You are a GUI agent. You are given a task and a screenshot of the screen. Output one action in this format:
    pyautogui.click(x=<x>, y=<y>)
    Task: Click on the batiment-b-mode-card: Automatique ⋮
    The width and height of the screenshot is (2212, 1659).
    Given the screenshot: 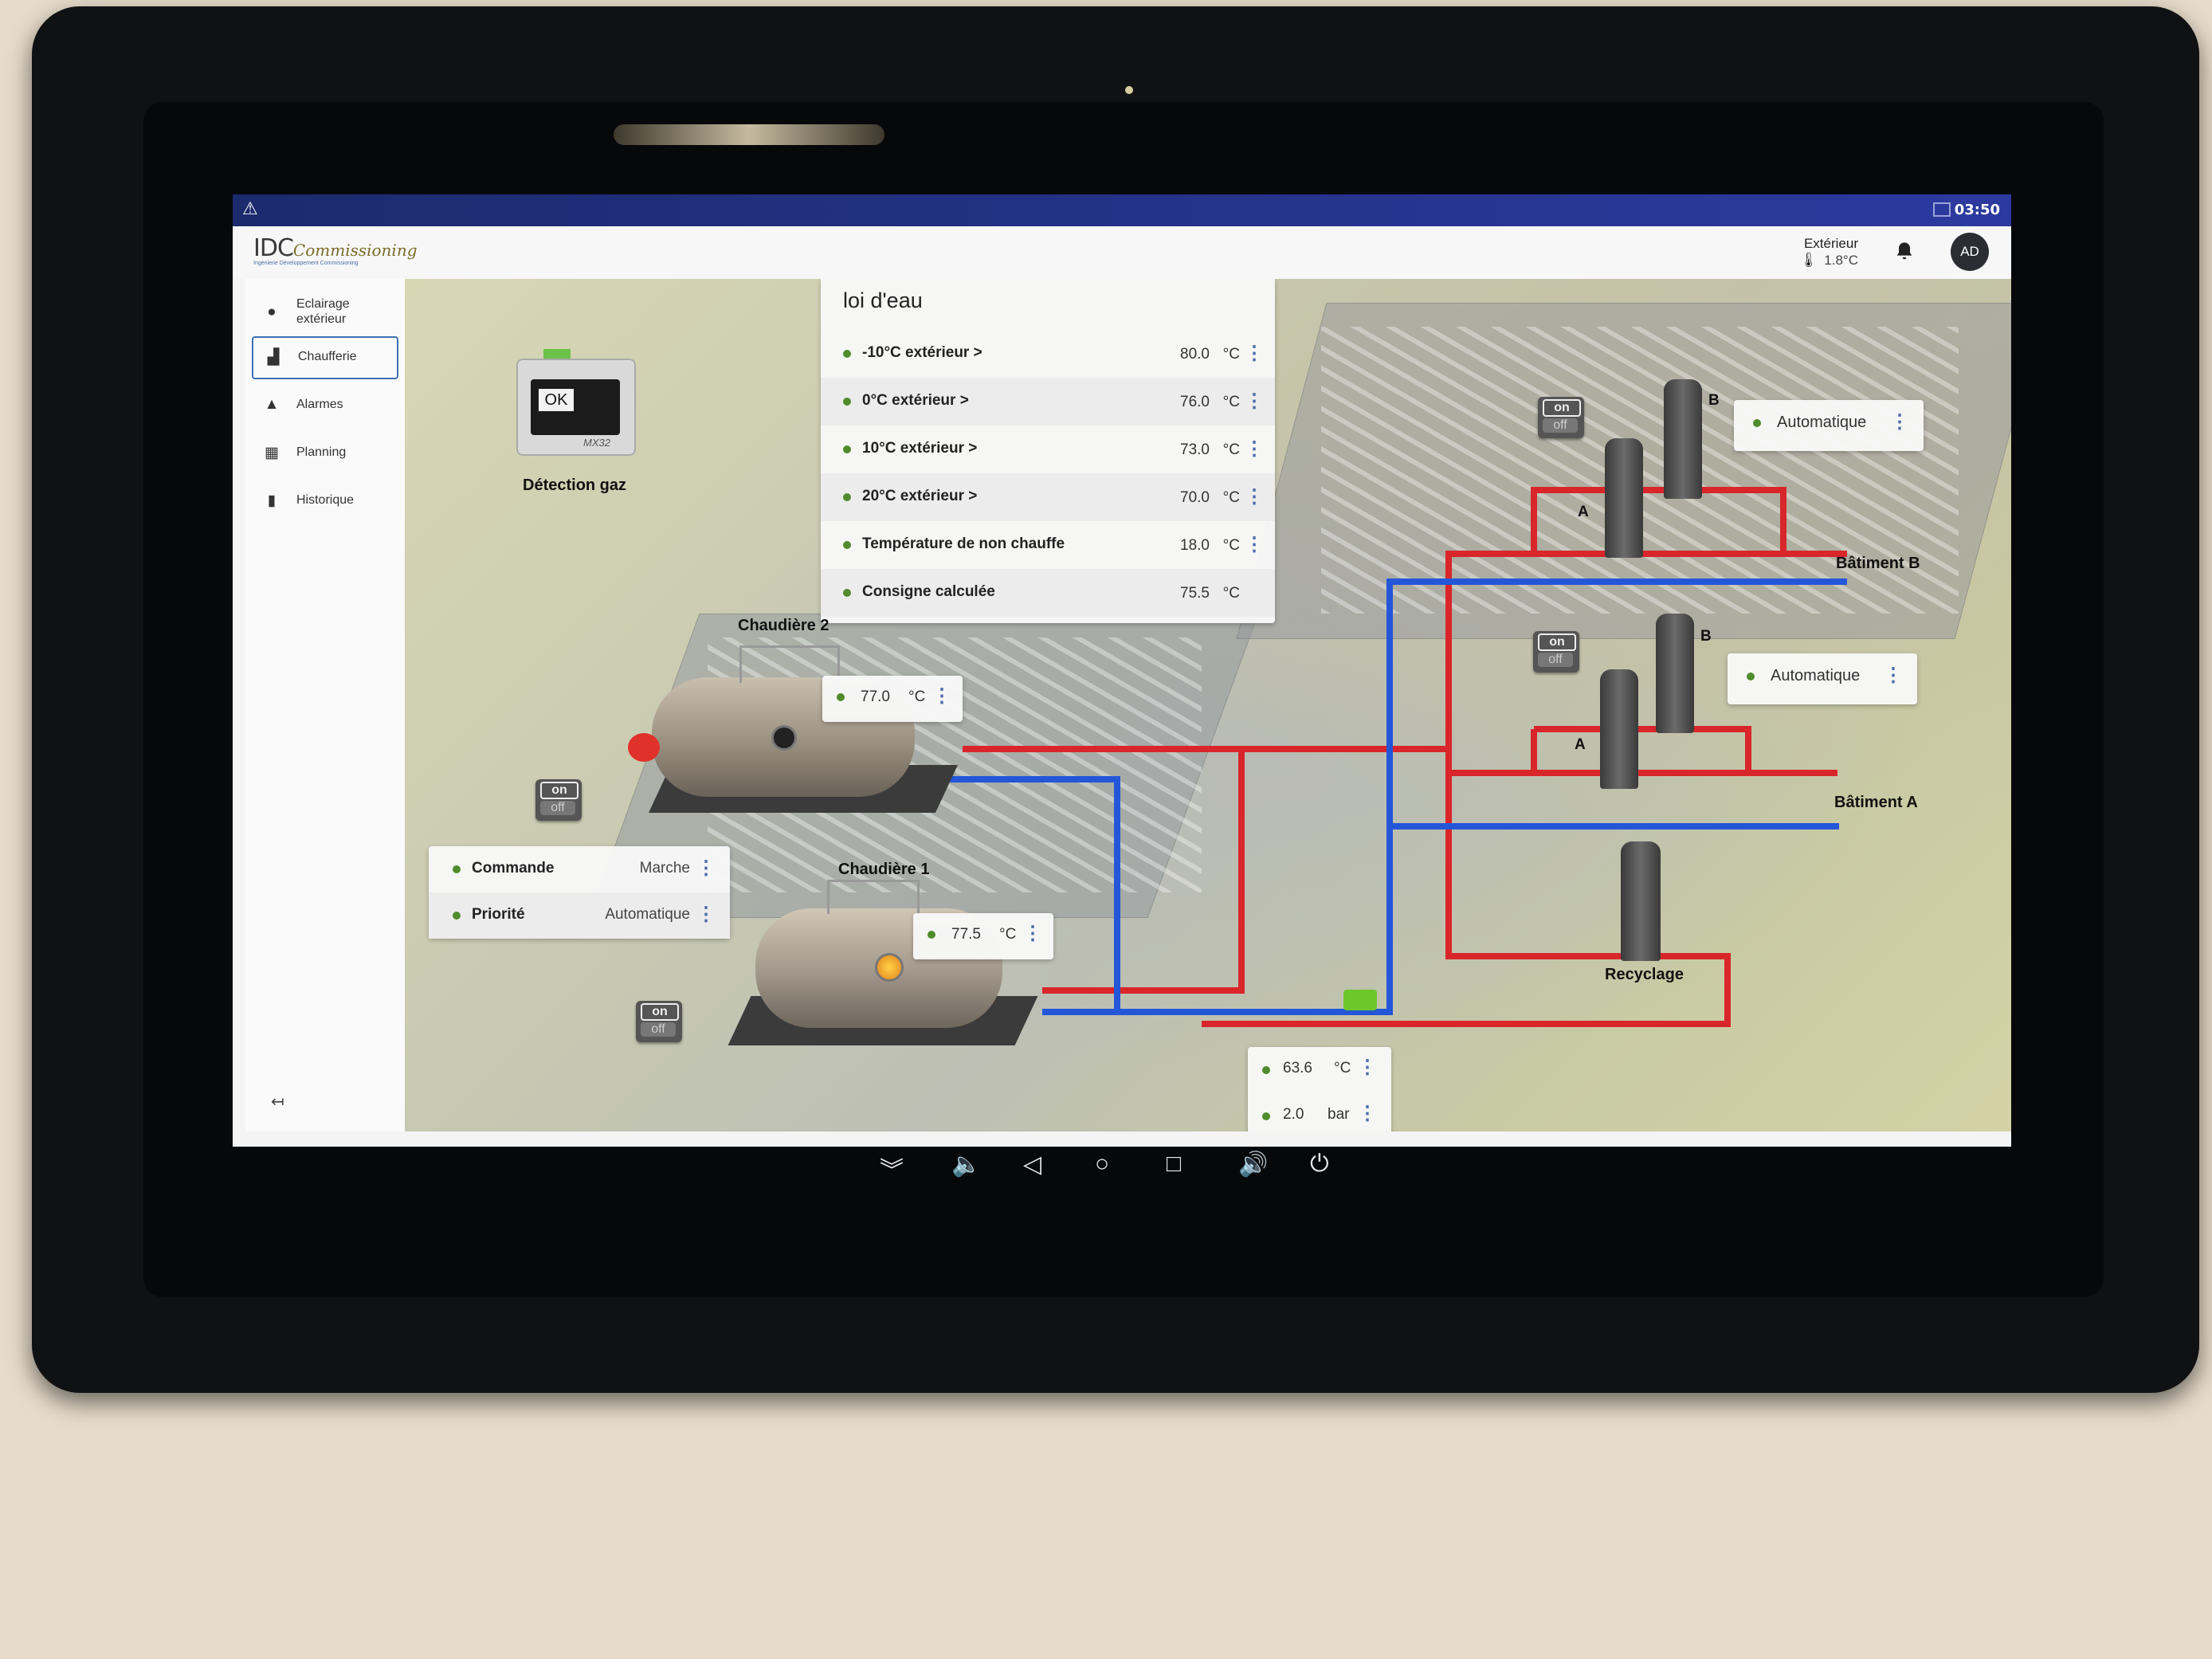 What is the action you would take?
    pyautogui.click(x=1829, y=425)
    